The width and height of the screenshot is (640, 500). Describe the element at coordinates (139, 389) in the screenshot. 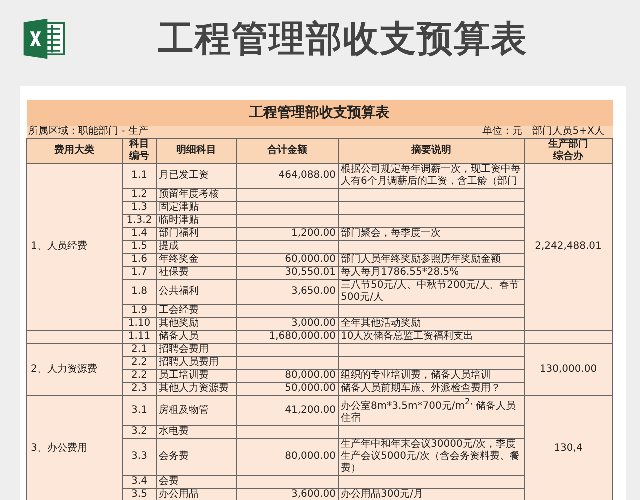

I see `code-cell: 2.3` at that location.